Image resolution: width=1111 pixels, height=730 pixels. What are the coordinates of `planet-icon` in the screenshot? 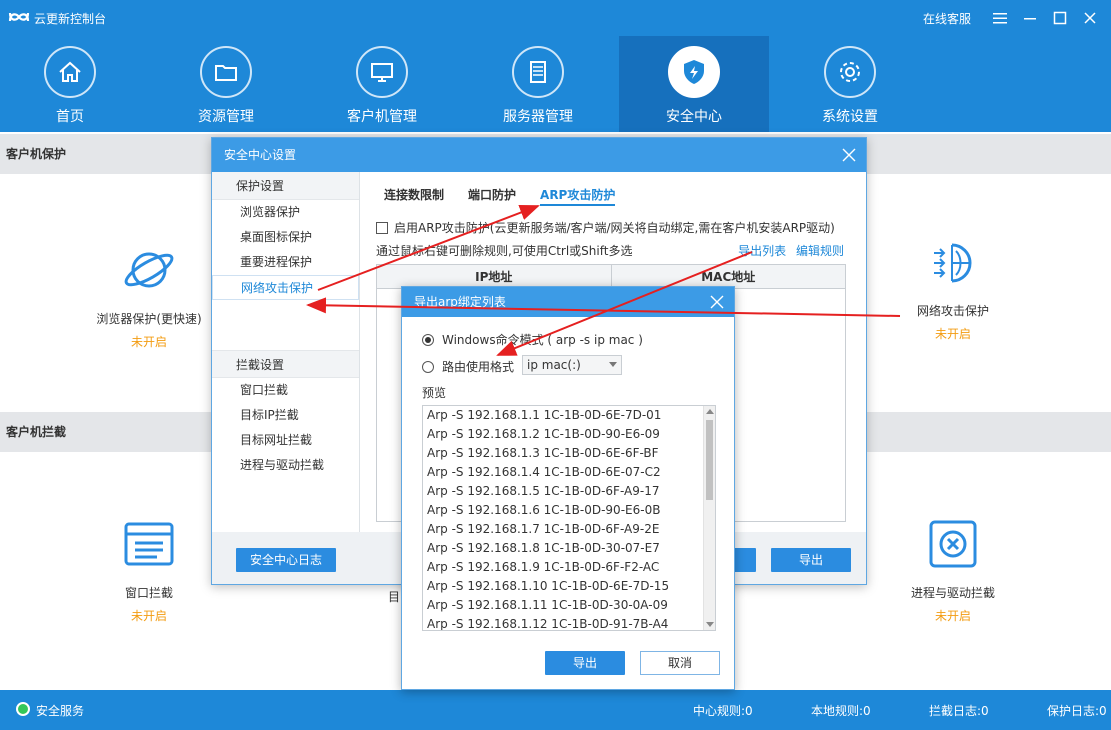 It's located at (149, 270).